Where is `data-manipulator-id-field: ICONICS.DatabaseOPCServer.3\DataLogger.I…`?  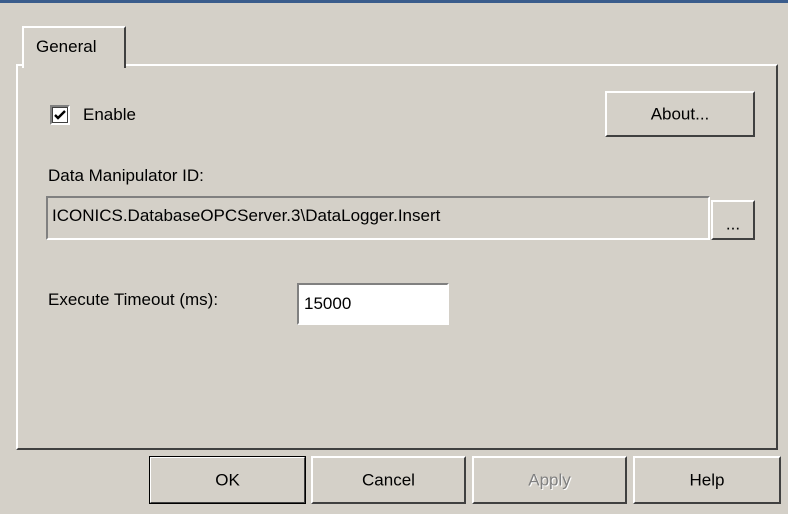 data-manipulator-id-field: ICONICS.DatabaseOPCServer.3\DataLogger.I… is located at coordinates (378, 218).